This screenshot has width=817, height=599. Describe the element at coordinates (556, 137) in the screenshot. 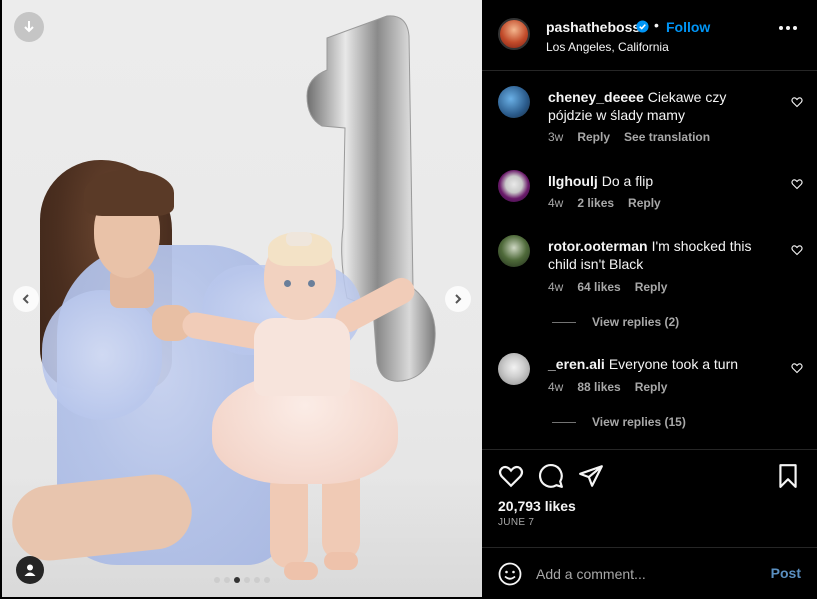

I see `comment-time: 3w` at that location.